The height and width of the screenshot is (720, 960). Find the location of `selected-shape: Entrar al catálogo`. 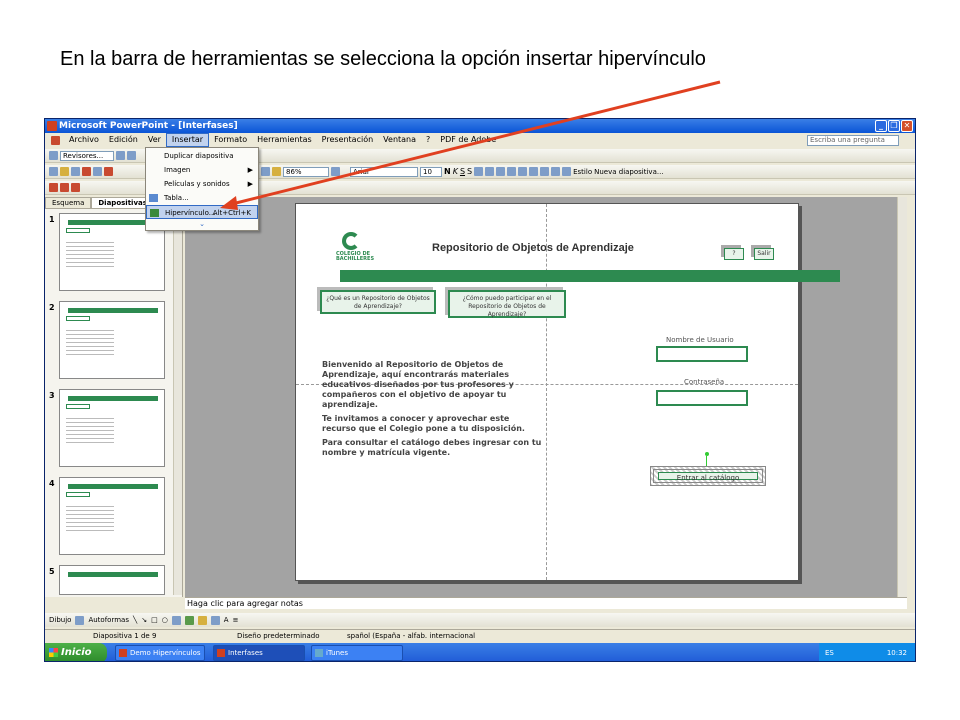

selected-shape: Entrar al catálogo is located at coordinates (708, 476).